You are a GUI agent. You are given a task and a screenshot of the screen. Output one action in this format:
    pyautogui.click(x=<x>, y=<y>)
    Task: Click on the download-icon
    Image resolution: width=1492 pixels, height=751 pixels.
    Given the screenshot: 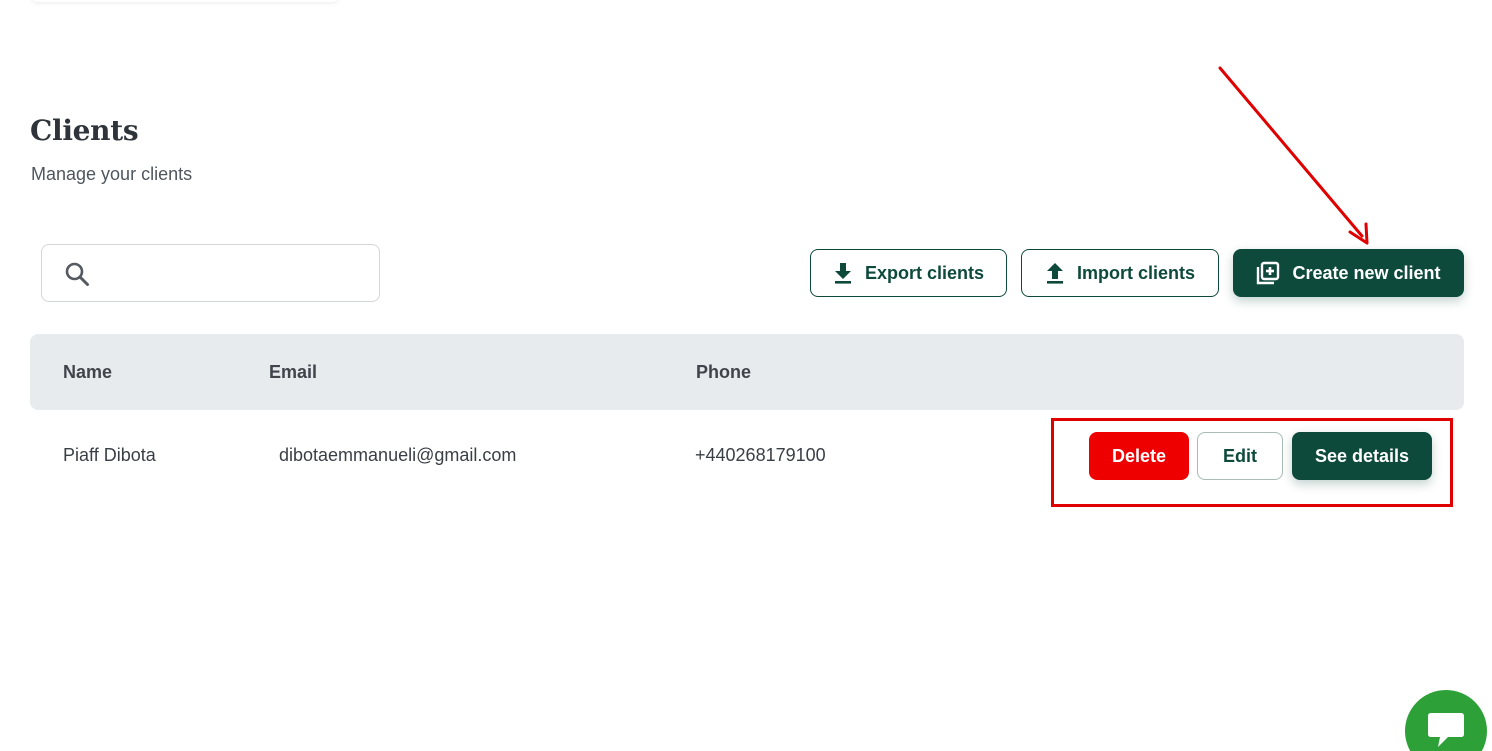 What is the action you would take?
    pyautogui.click(x=843, y=273)
    